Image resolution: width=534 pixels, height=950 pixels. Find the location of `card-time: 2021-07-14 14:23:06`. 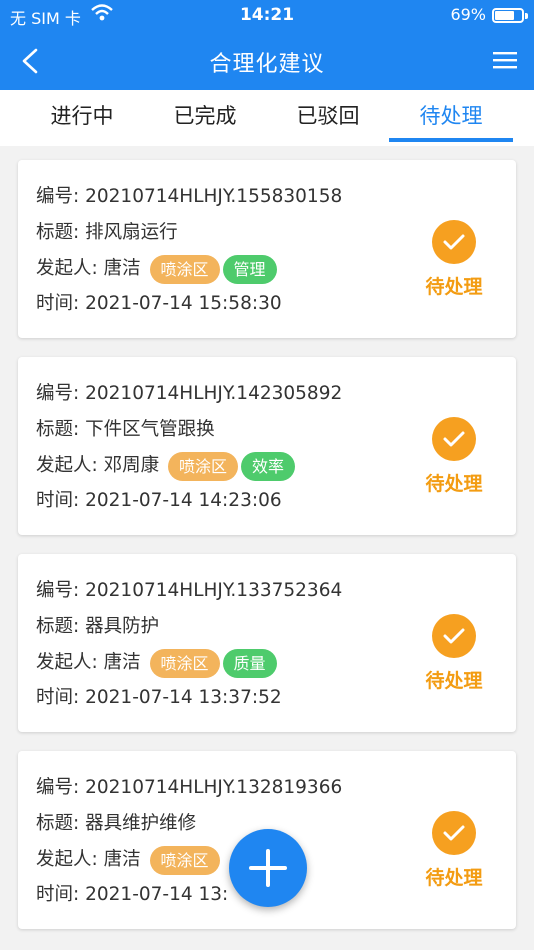

card-time: 2021-07-14 14:23:06 is located at coordinates (183, 500).